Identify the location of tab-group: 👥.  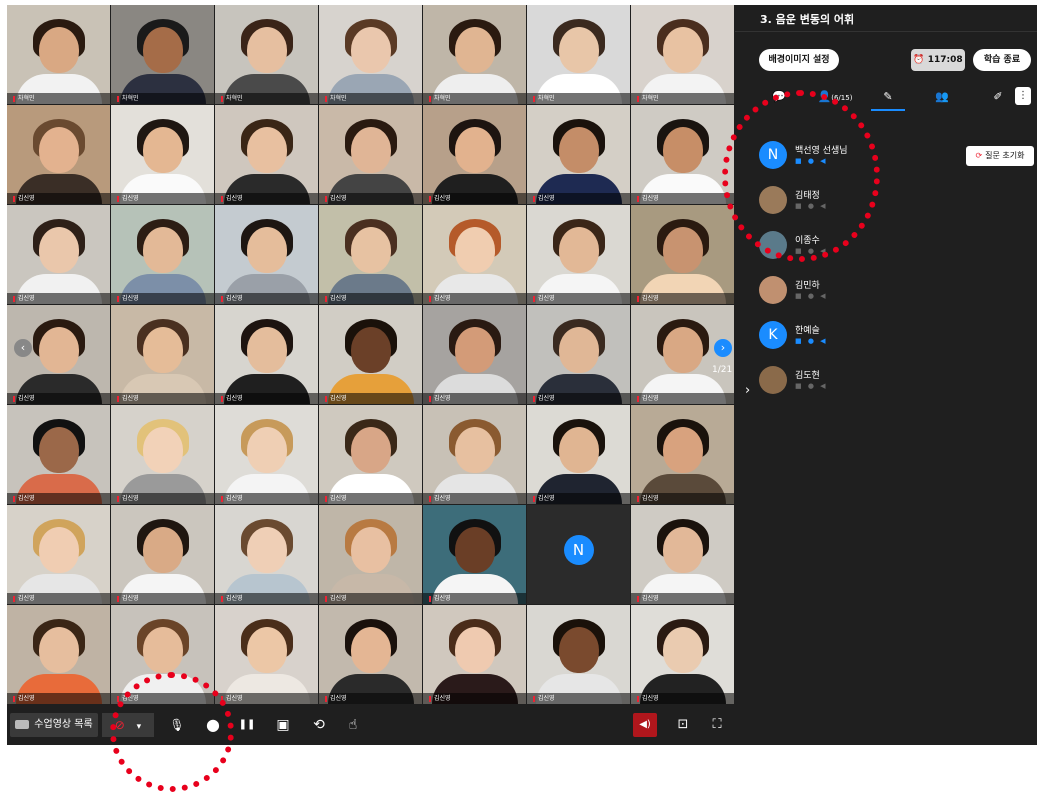
(942, 98).